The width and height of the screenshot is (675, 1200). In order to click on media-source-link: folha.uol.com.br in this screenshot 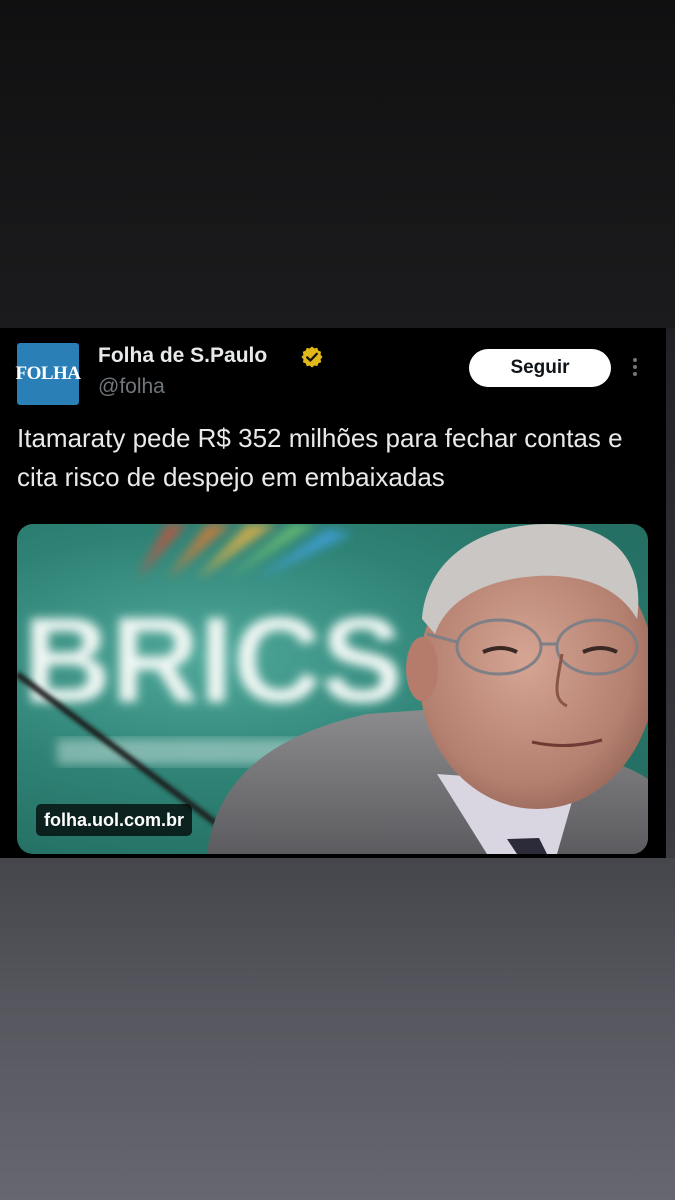, I will do `click(114, 820)`.